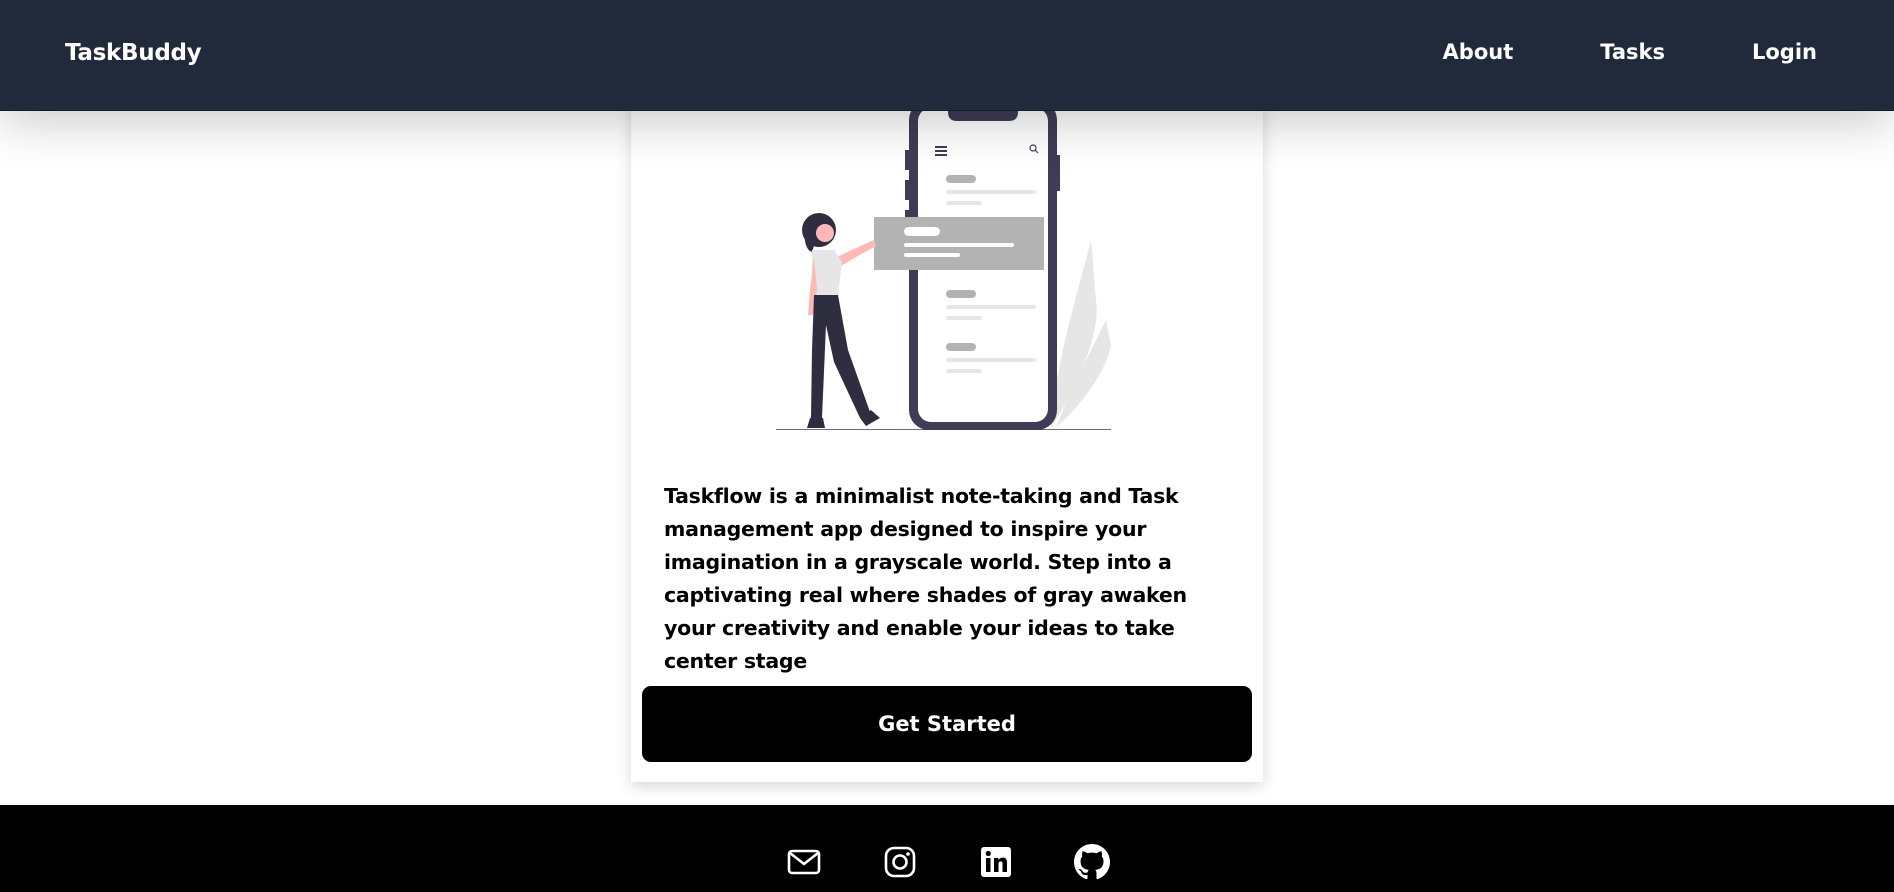  Describe the element at coordinates (1092, 862) in the screenshot. I see `github-icon` at that location.